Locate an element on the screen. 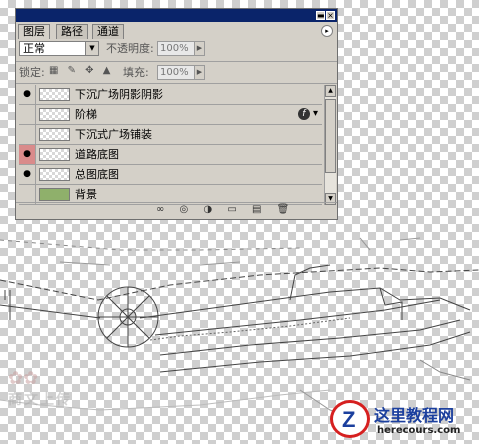 The height and width of the screenshot is (444, 479). fill-label: 填充: is located at coordinates (136, 72).